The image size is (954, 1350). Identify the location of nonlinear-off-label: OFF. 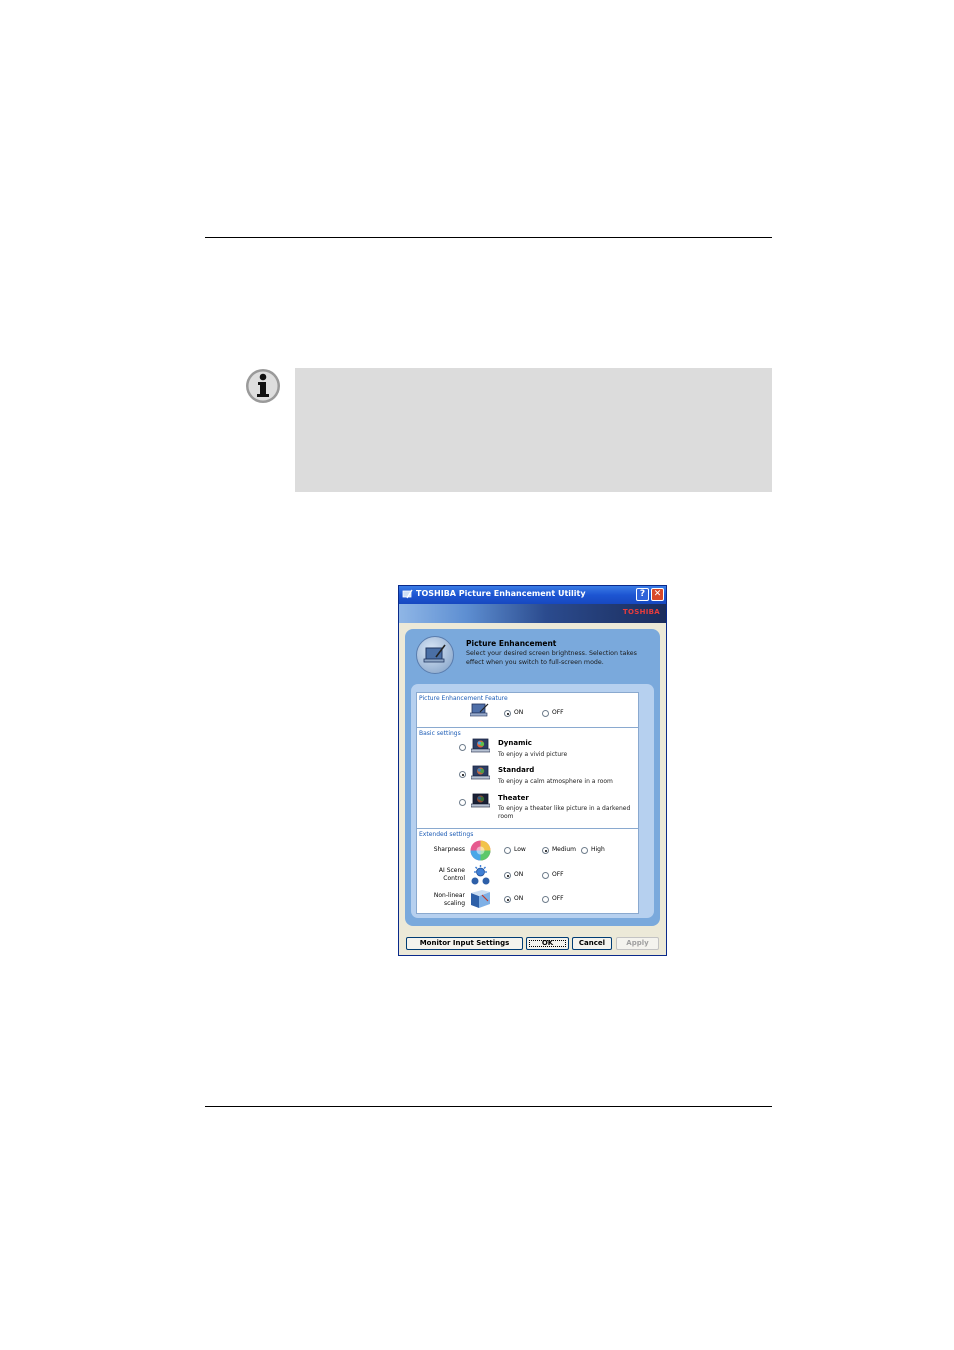
(558, 898).